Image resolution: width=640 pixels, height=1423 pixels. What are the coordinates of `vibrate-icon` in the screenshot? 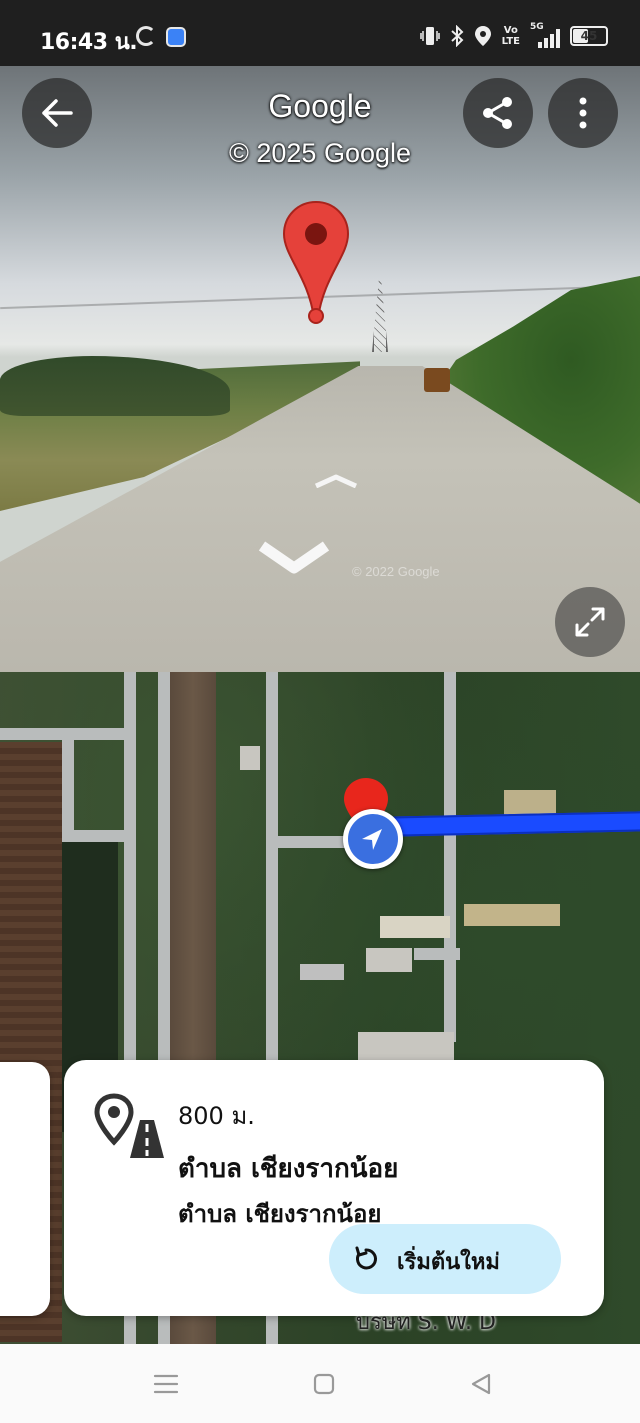 It's located at (429, 36).